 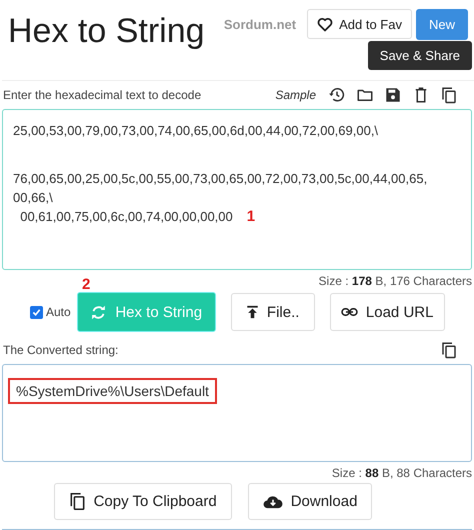 I want to click on refresh-icon, so click(x=99, y=312).